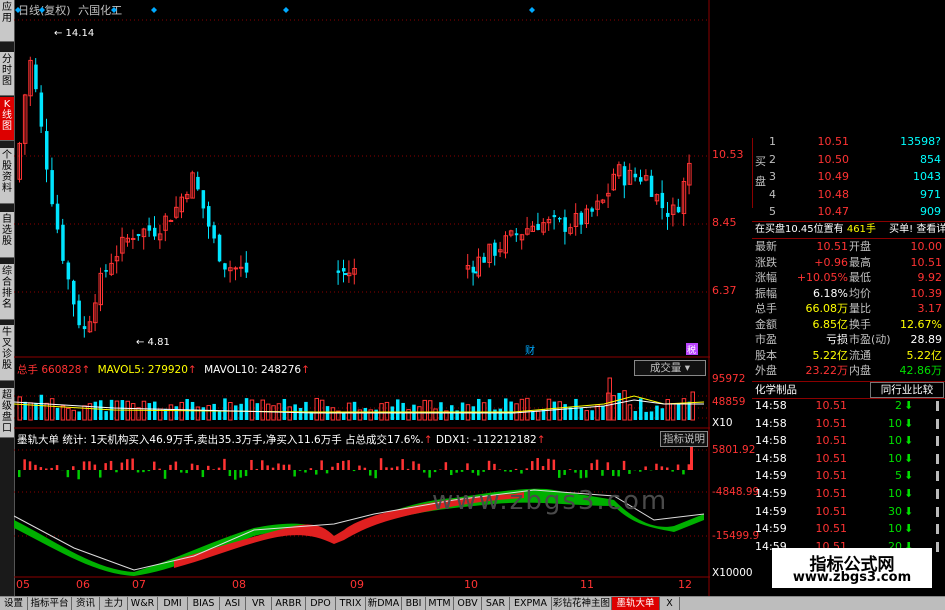 This screenshot has height=610, width=945. I want to click on tab-watchlist: 自选股, so click(7, 235).